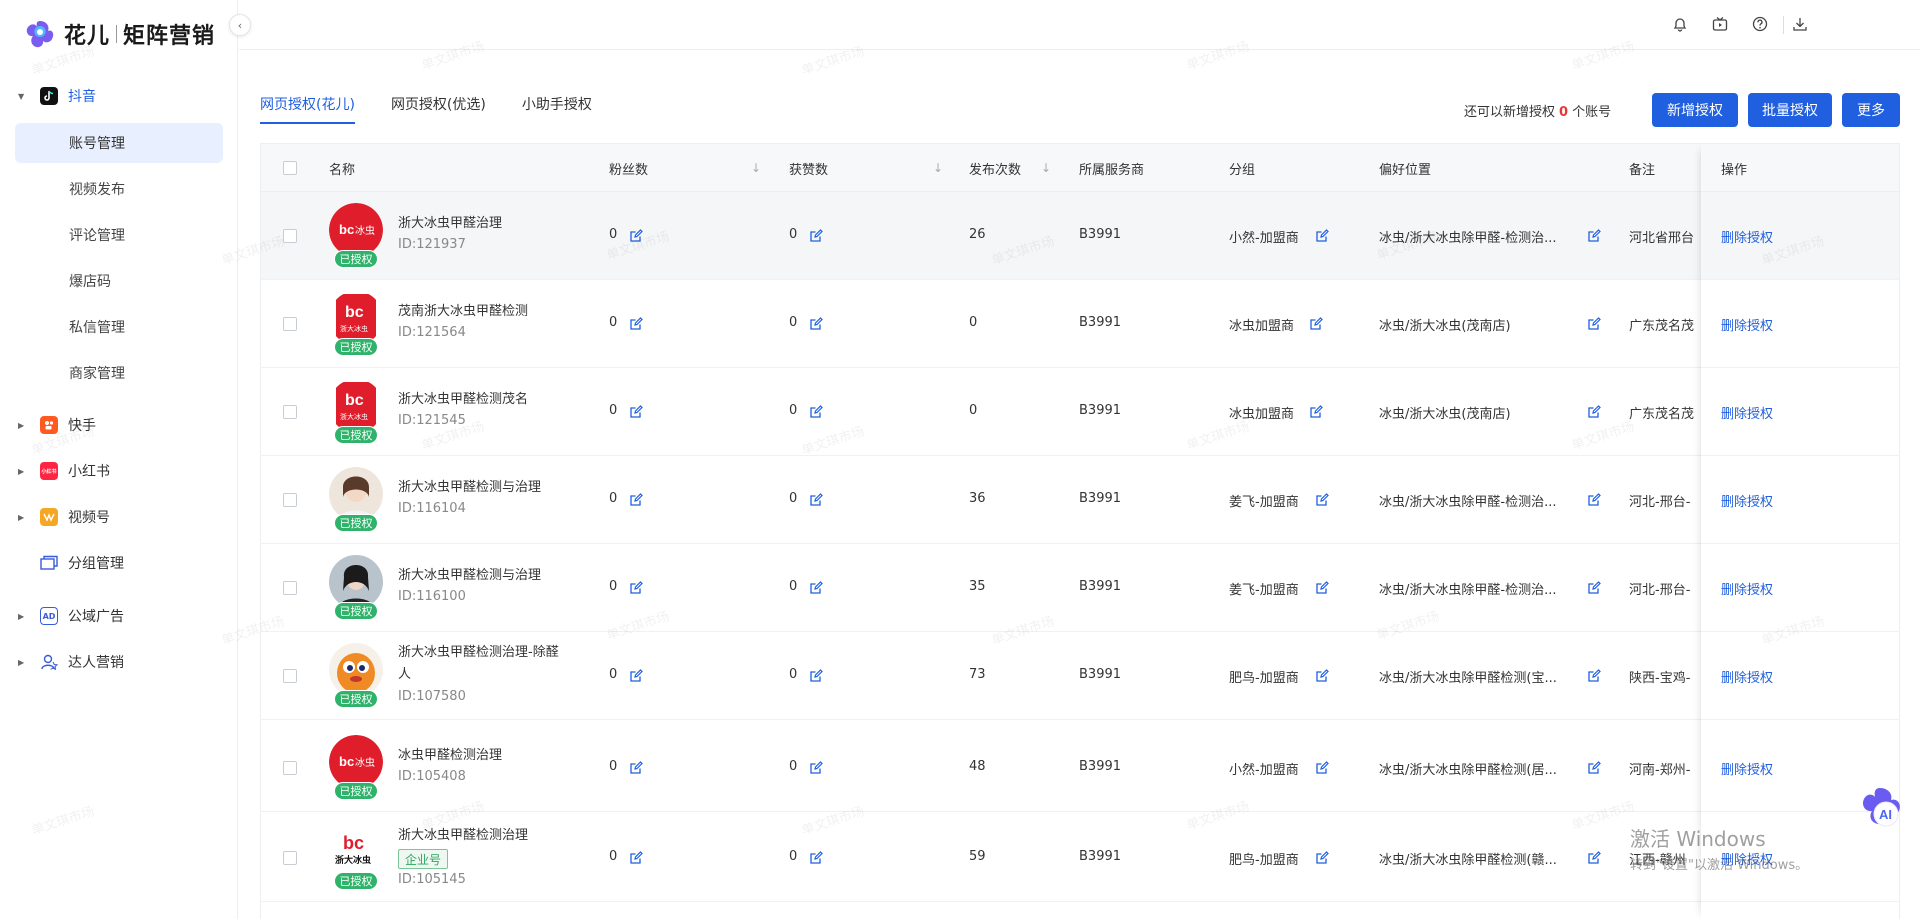  What do you see at coordinates (1592, 112) in the screenshot?
I see `quota-suffix: 个账号` at bounding box center [1592, 112].